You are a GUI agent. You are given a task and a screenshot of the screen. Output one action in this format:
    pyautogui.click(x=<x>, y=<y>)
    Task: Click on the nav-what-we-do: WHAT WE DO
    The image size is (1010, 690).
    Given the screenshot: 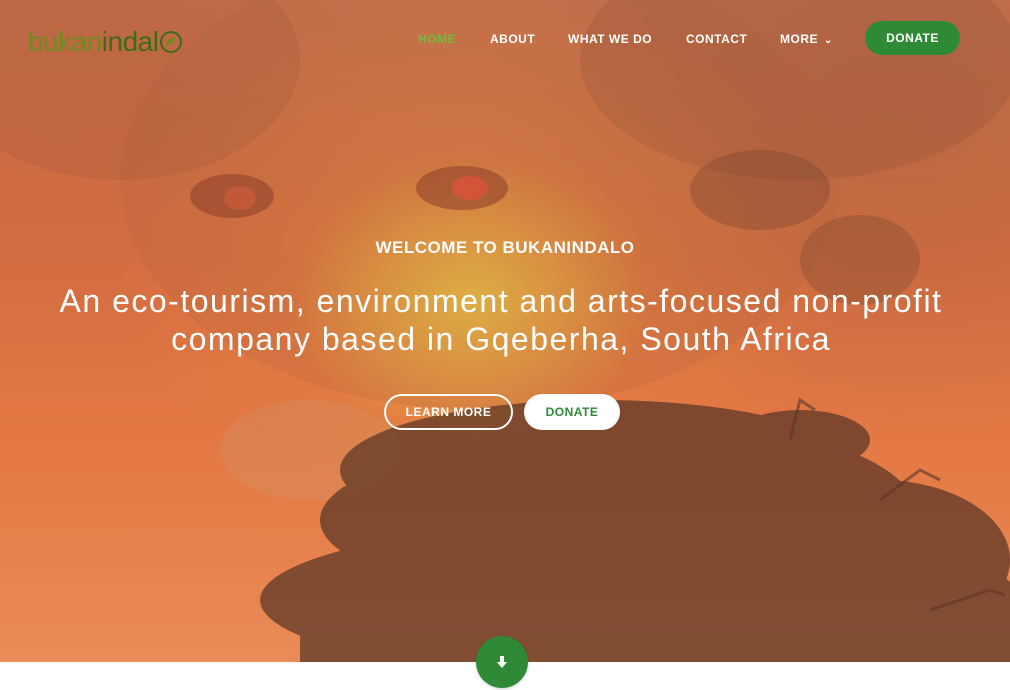 What is the action you would take?
    pyautogui.click(x=610, y=39)
    